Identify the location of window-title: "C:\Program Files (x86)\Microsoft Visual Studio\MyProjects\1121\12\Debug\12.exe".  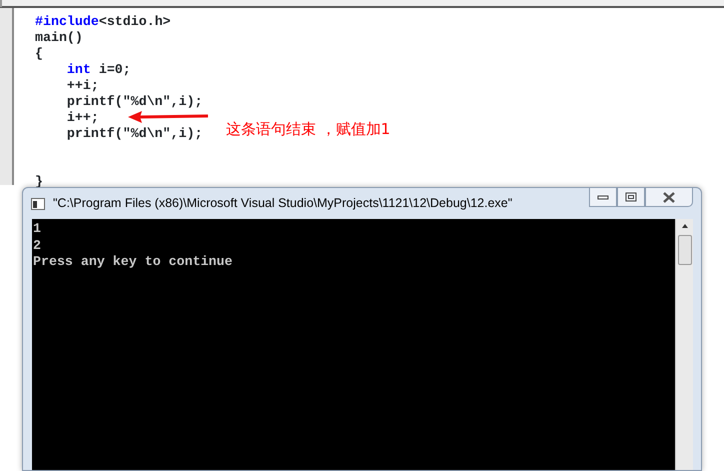
(283, 203).